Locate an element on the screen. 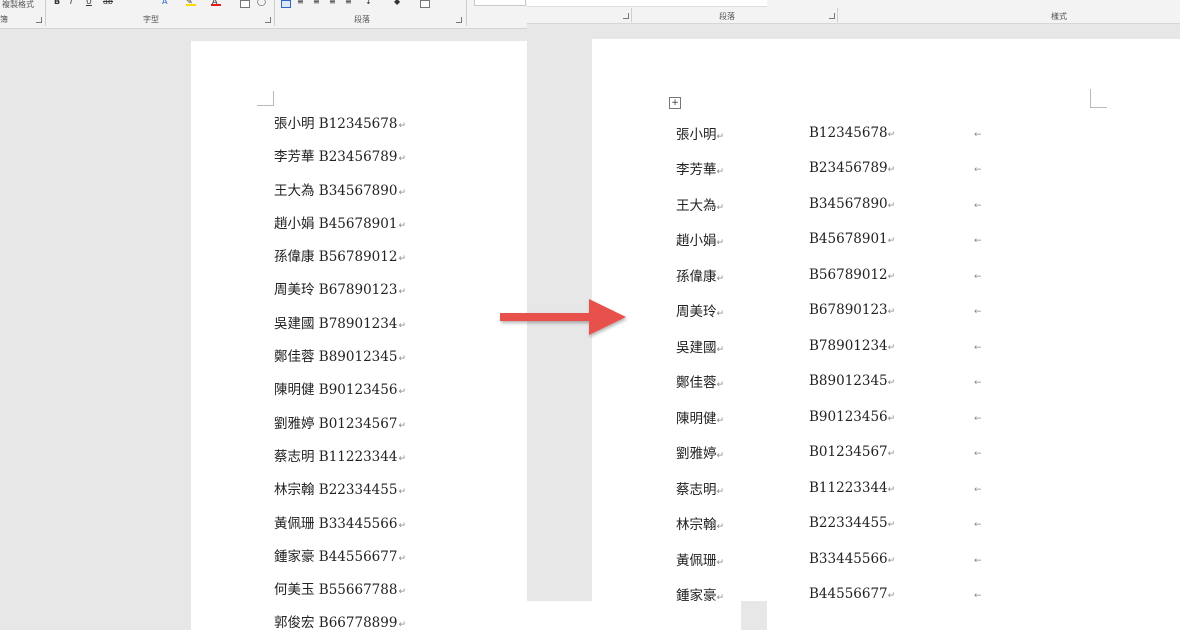  underline-icon: U is located at coordinates (89, 3).